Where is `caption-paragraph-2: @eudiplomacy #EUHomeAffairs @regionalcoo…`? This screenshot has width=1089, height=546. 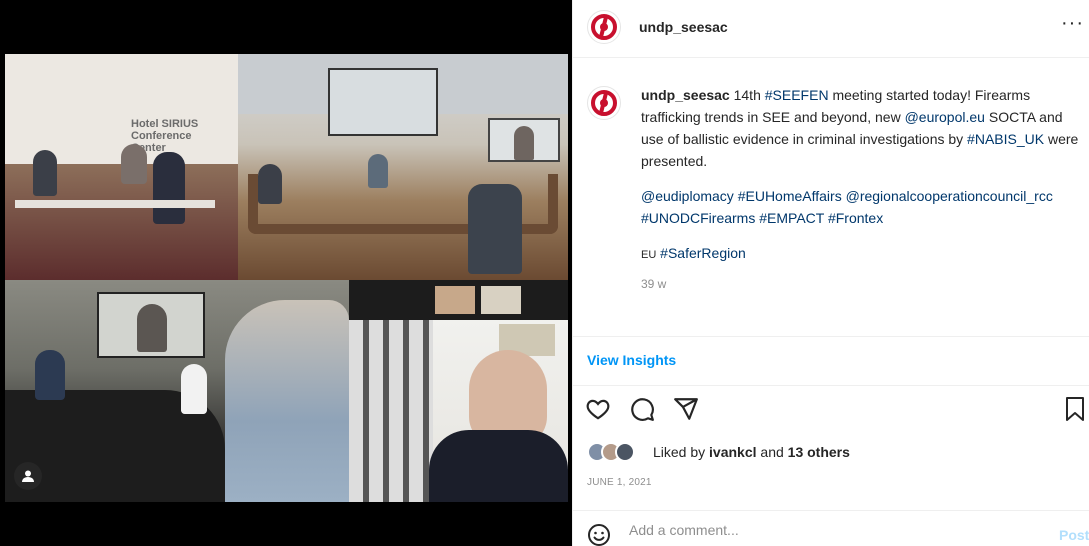 caption-paragraph-2: @eudiplomacy #EUHomeAffairs @regionalcoo… is located at coordinates (863, 207).